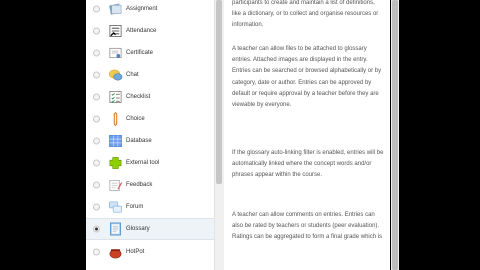 This screenshot has height=270, width=480. I want to click on activity-option-glossary: Glossary, so click(150, 229).